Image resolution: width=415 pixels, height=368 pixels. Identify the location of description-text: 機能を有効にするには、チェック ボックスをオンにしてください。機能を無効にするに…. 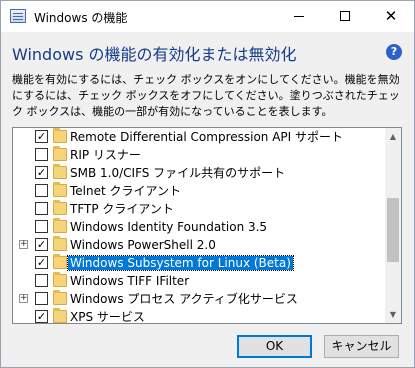
(206, 95).